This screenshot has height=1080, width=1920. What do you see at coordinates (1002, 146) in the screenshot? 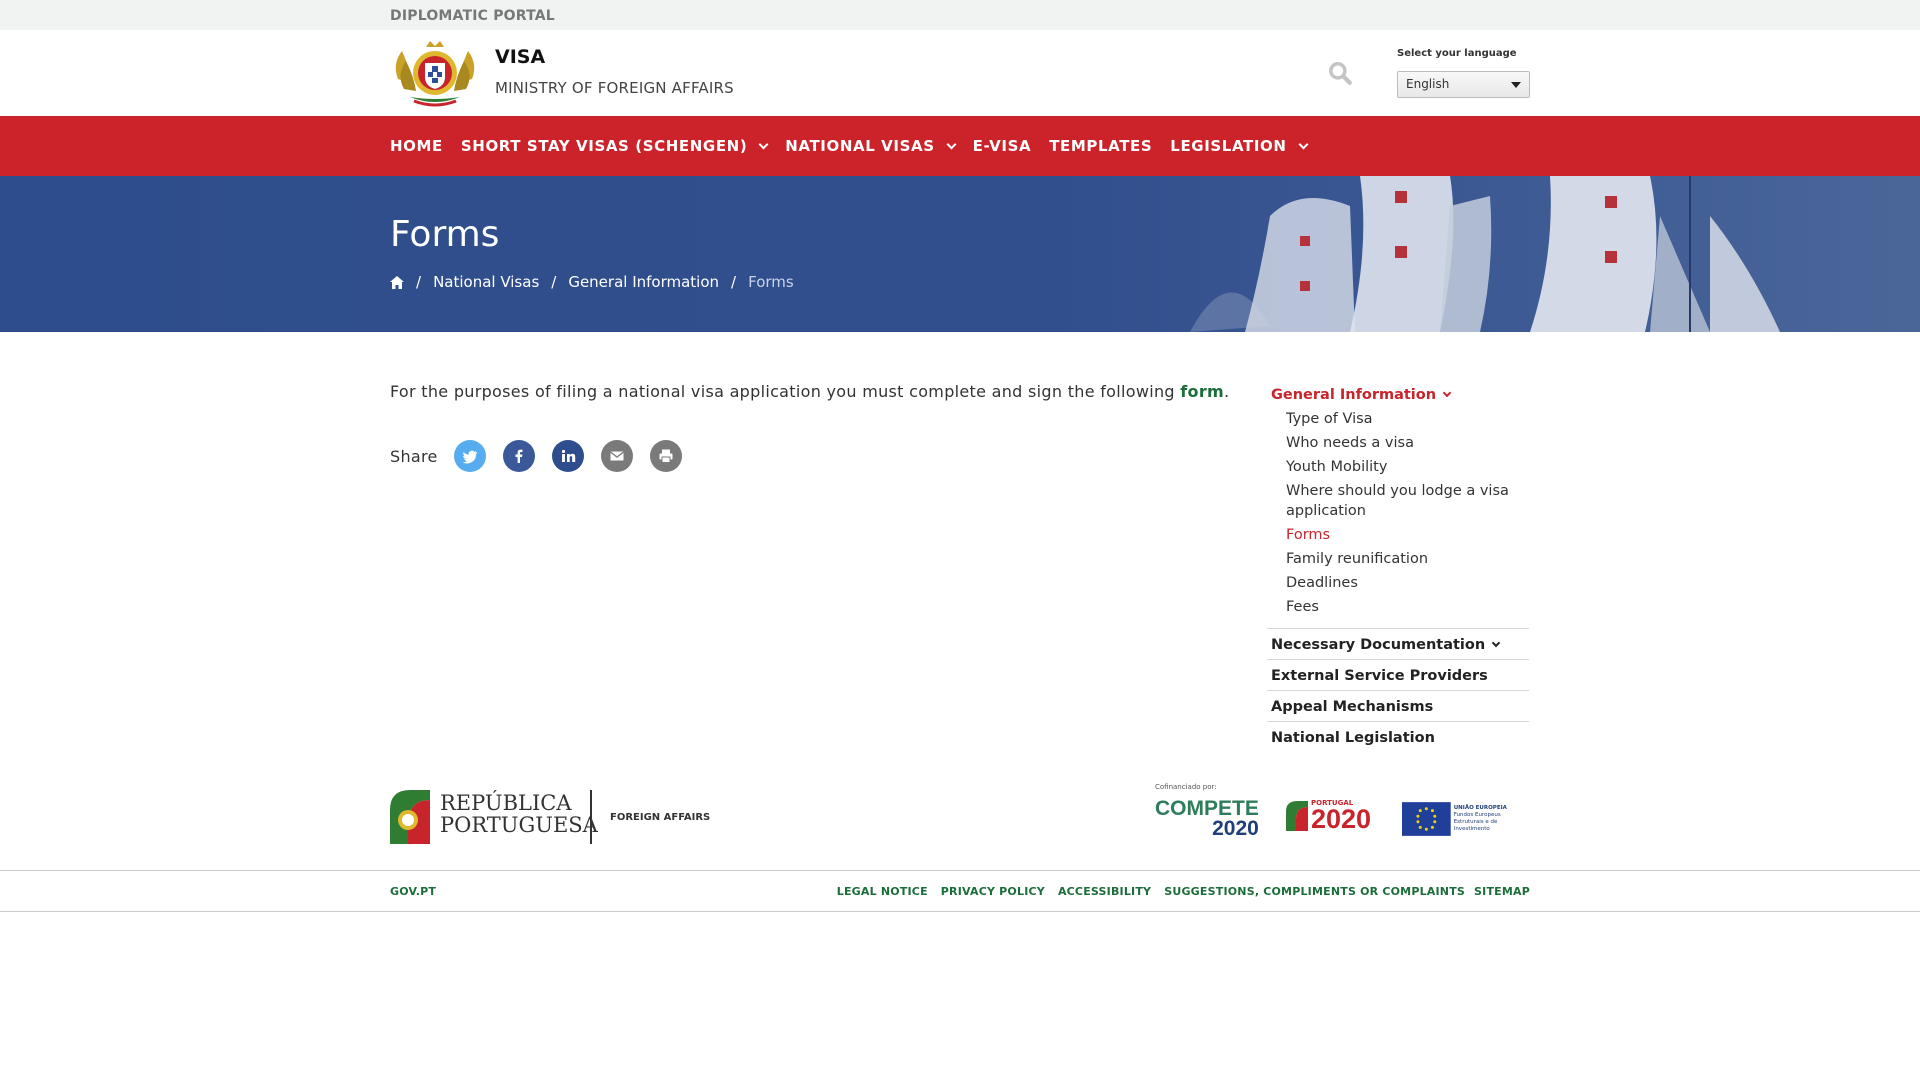
I see `nav-e-visa: E-VISA` at bounding box center [1002, 146].